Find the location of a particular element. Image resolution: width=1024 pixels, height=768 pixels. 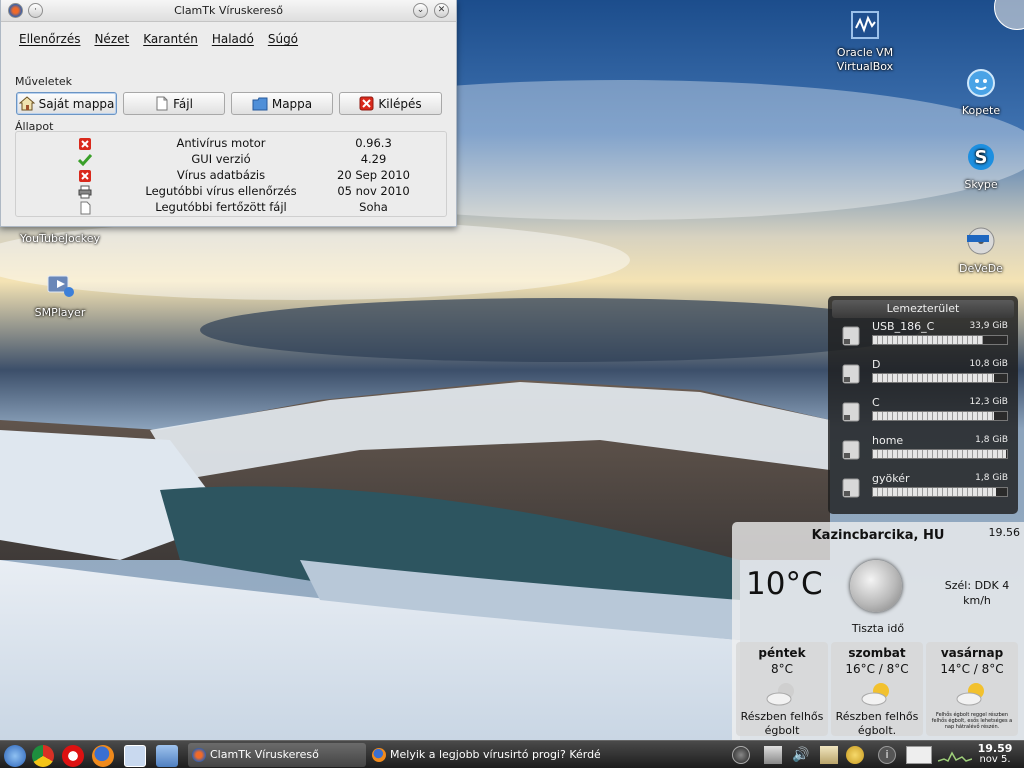

network-icon is located at coordinates (773, 755).